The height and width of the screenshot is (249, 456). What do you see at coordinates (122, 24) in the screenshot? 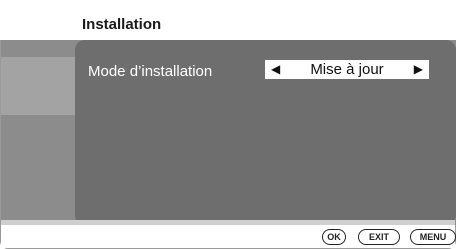
I see `page-title: Installation` at bounding box center [122, 24].